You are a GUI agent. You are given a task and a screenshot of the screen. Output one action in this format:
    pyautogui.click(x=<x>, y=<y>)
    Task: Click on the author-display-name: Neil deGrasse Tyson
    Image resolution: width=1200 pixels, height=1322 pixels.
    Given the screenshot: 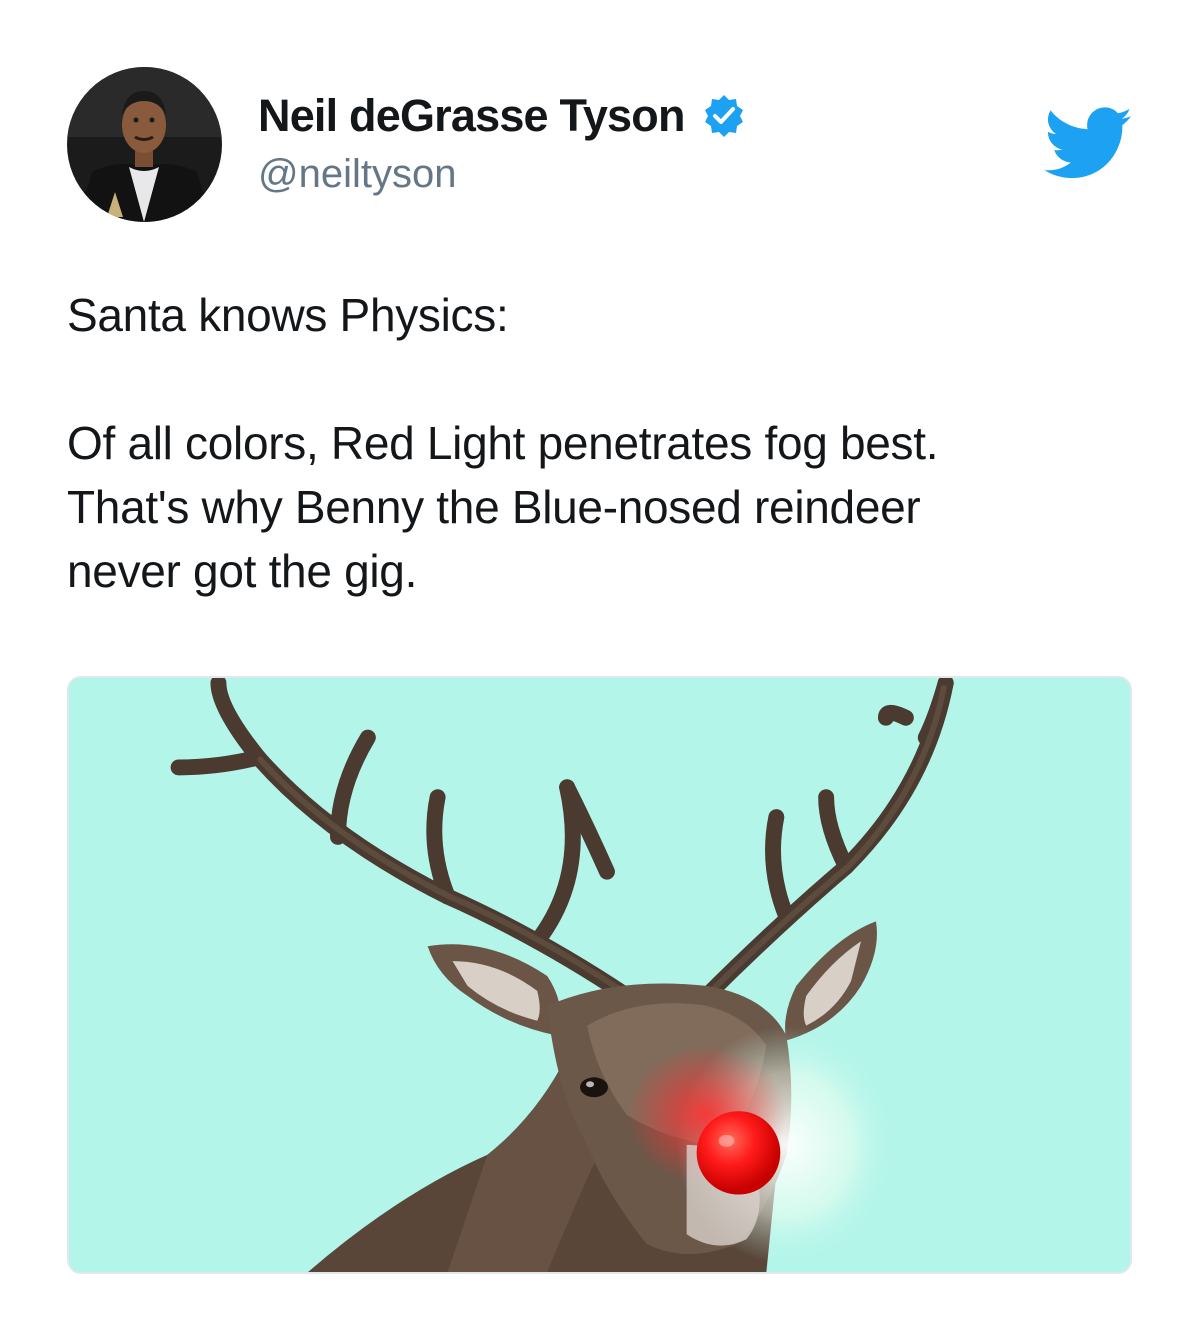 What is the action you would take?
    pyautogui.click(x=471, y=116)
    